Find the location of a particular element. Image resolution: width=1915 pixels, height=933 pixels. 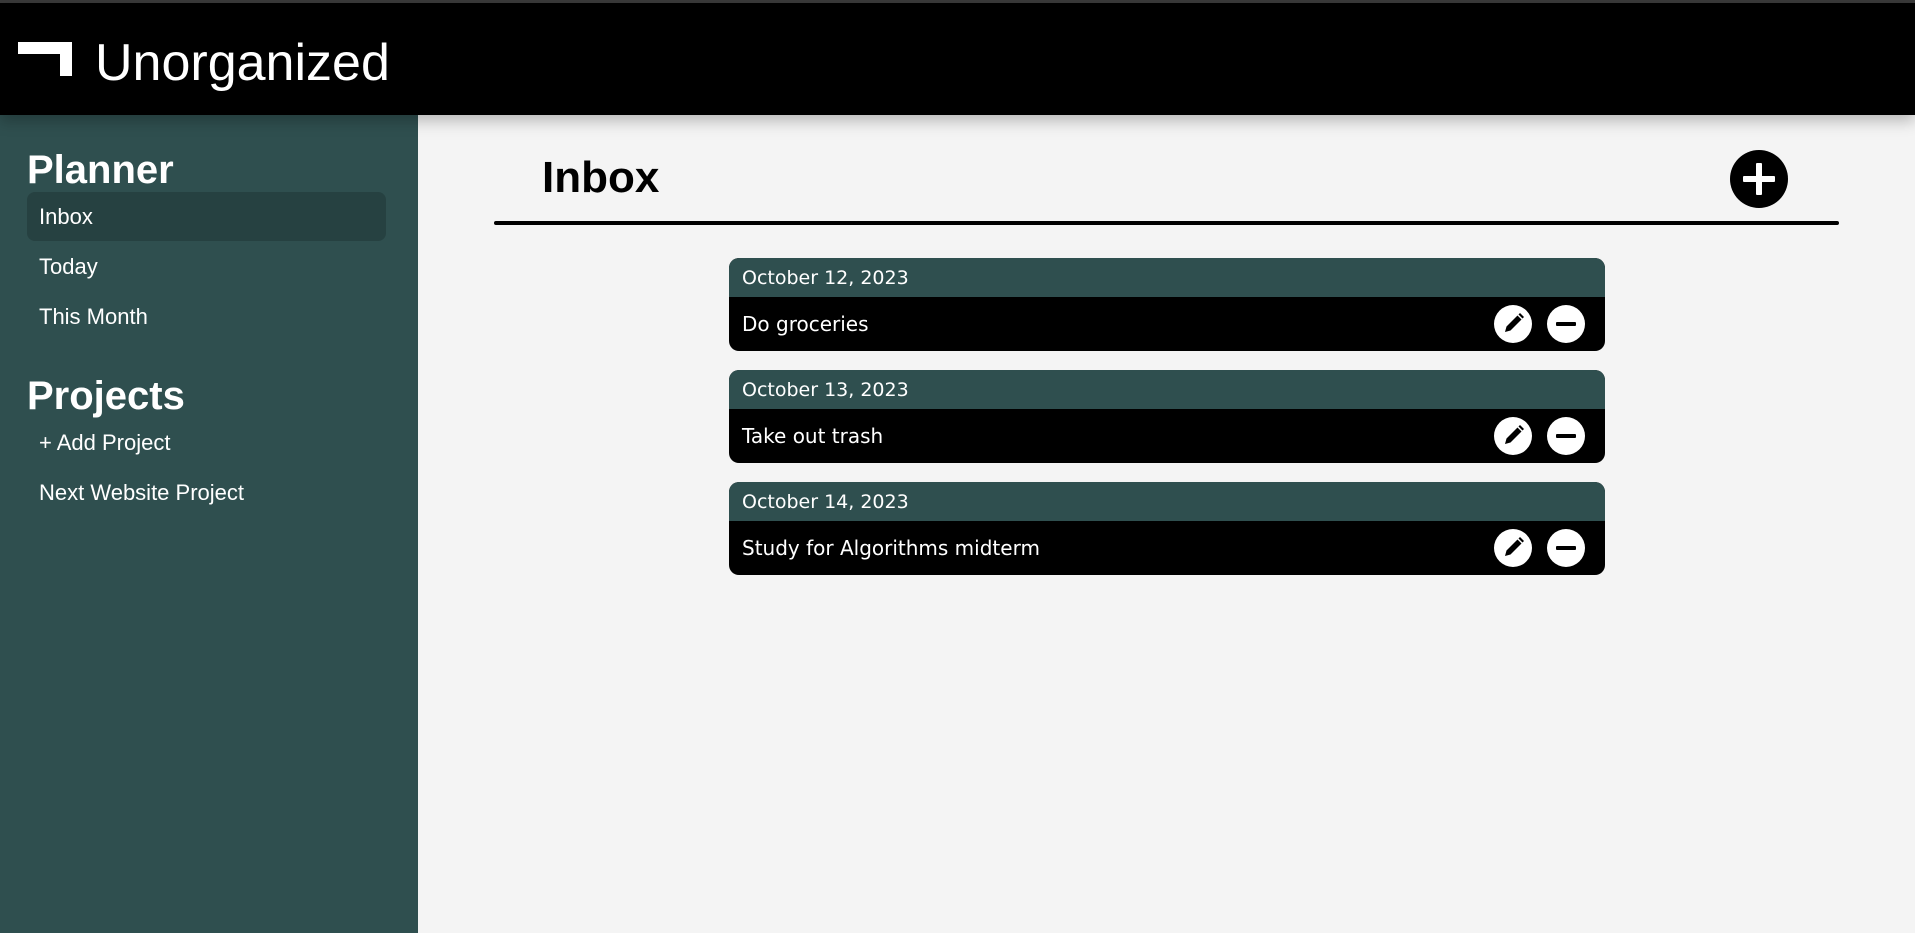

task-date: October 13, 2023 is located at coordinates (1167, 389).